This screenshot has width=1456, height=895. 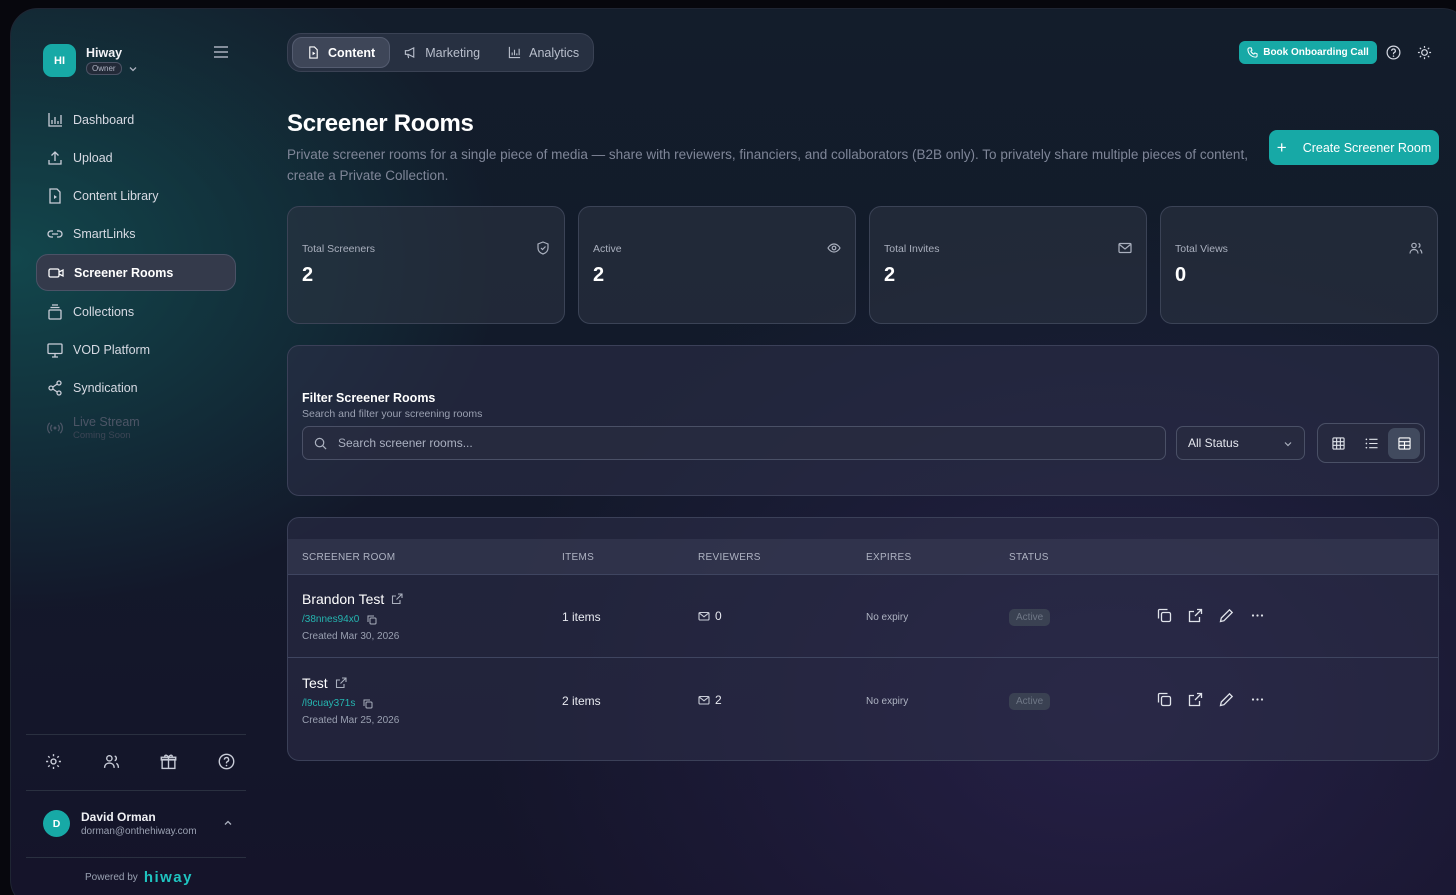 I want to click on room-created-date: Created Mar 25, 2026, so click(x=351, y=720).